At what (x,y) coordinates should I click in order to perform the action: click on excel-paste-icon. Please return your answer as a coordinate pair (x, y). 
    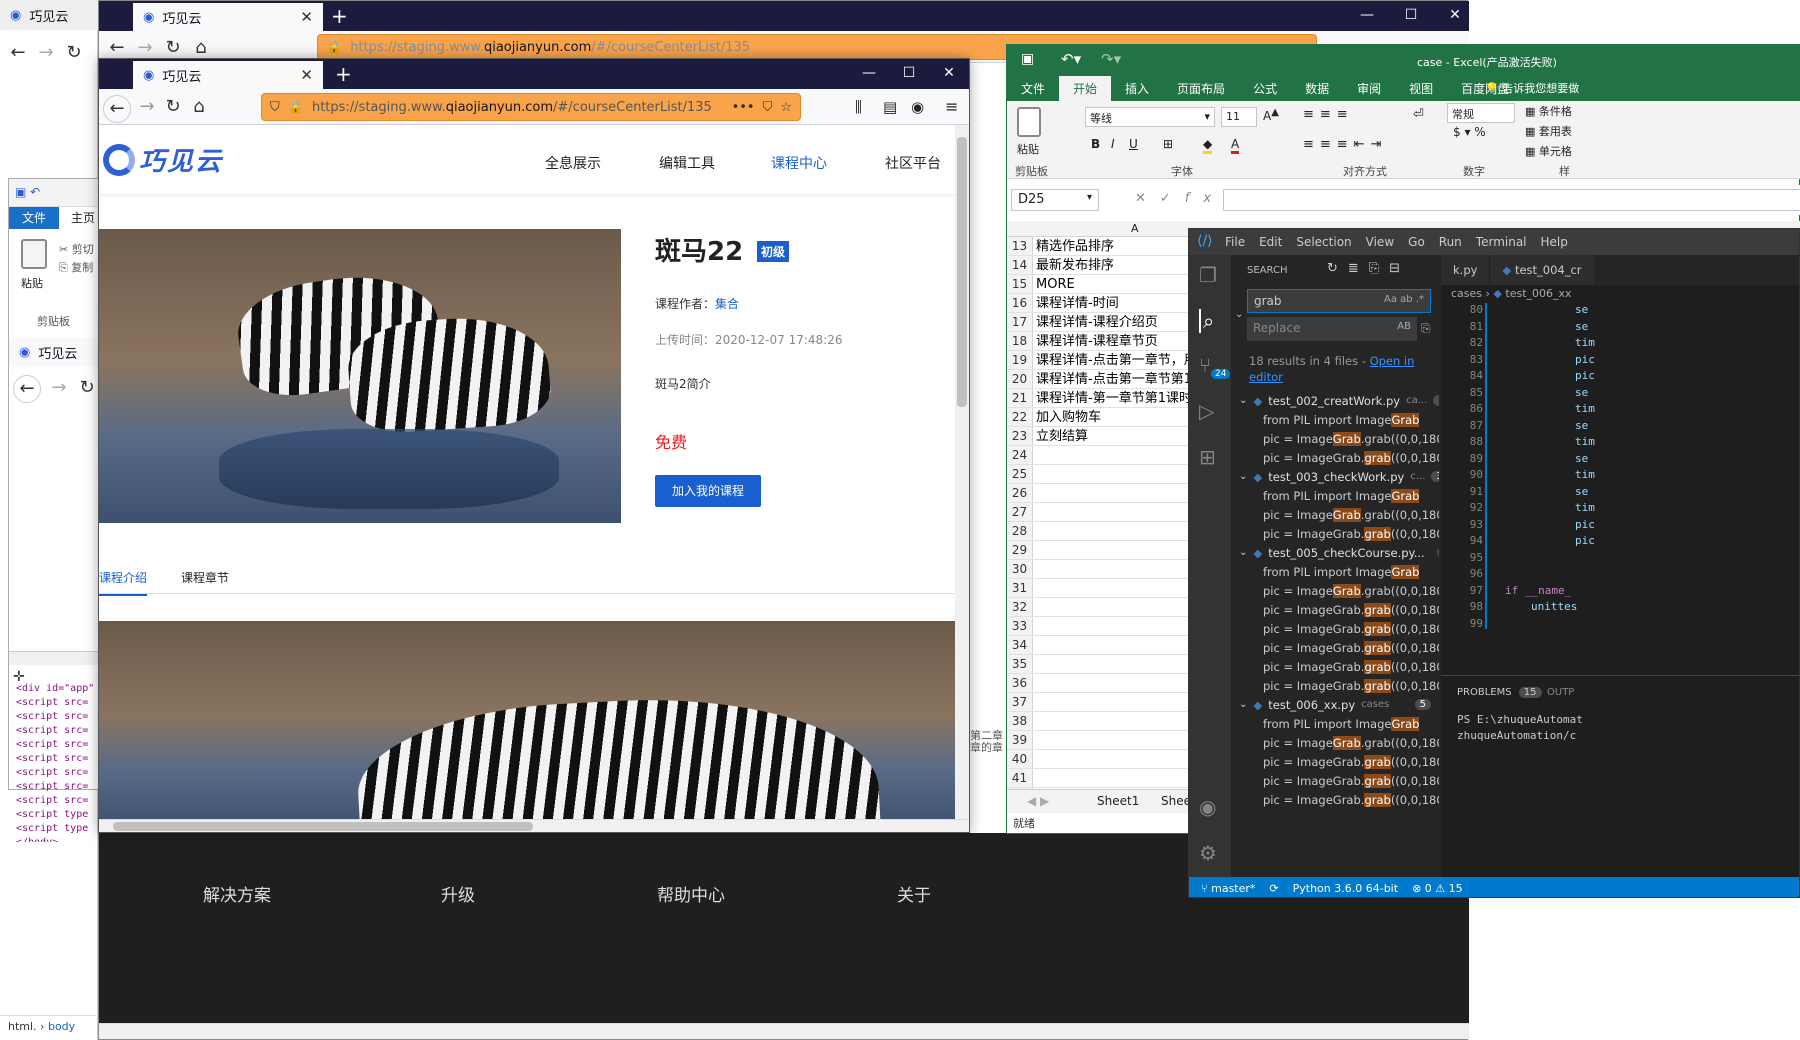
    Looking at the image, I should click on (1029, 122).